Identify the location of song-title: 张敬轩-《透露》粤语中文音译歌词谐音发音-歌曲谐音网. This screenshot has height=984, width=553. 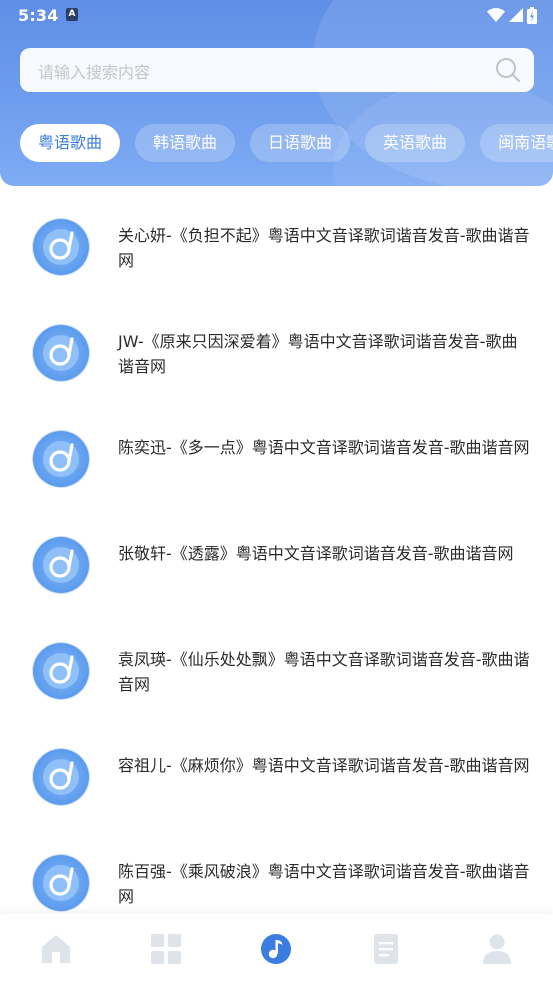
(316, 553).